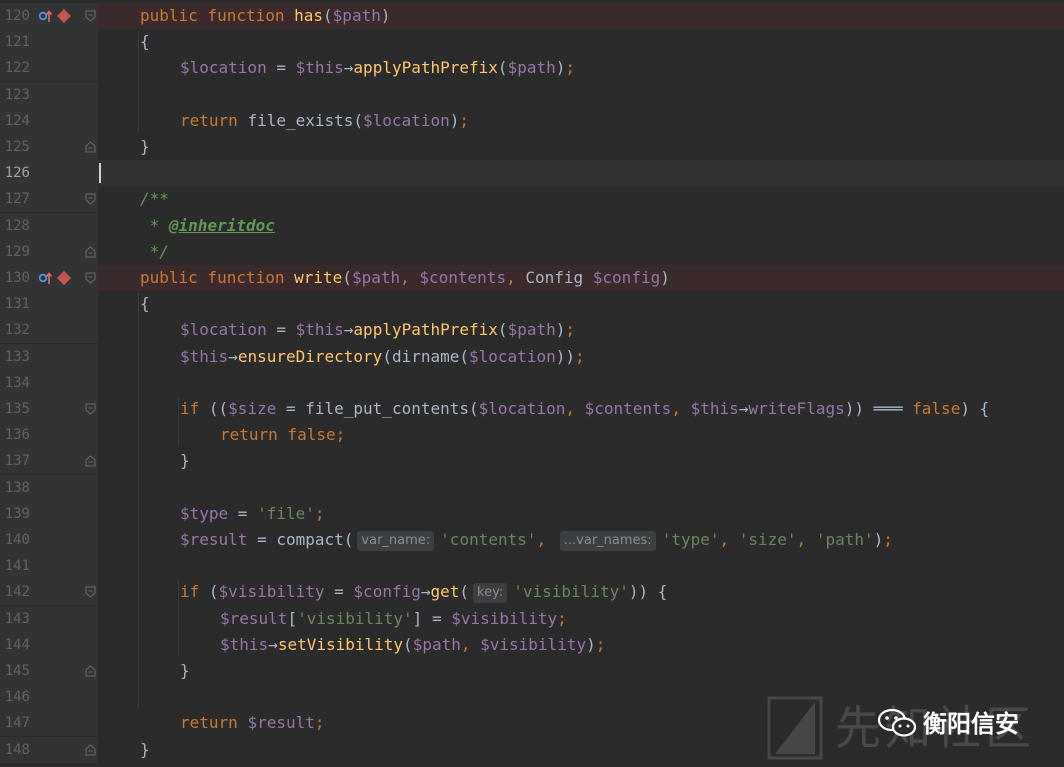 The image size is (1064, 767). What do you see at coordinates (15, 697) in the screenshot?
I see `line-number: 146` at bounding box center [15, 697].